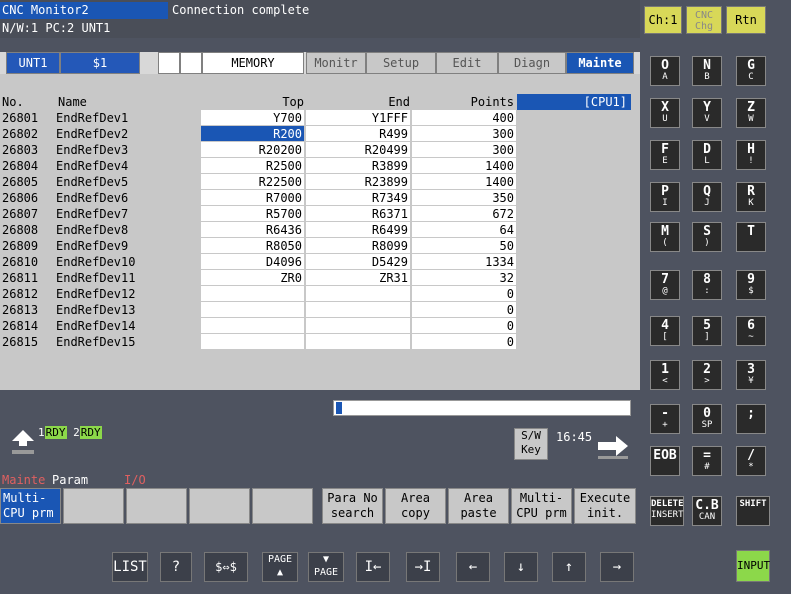 Image resolution: width=791 pixels, height=594 pixels. What do you see at coordinates (423, 567) in the screenshot?
I see `cursor-end-button: →I` at bounding box center [423, 567].